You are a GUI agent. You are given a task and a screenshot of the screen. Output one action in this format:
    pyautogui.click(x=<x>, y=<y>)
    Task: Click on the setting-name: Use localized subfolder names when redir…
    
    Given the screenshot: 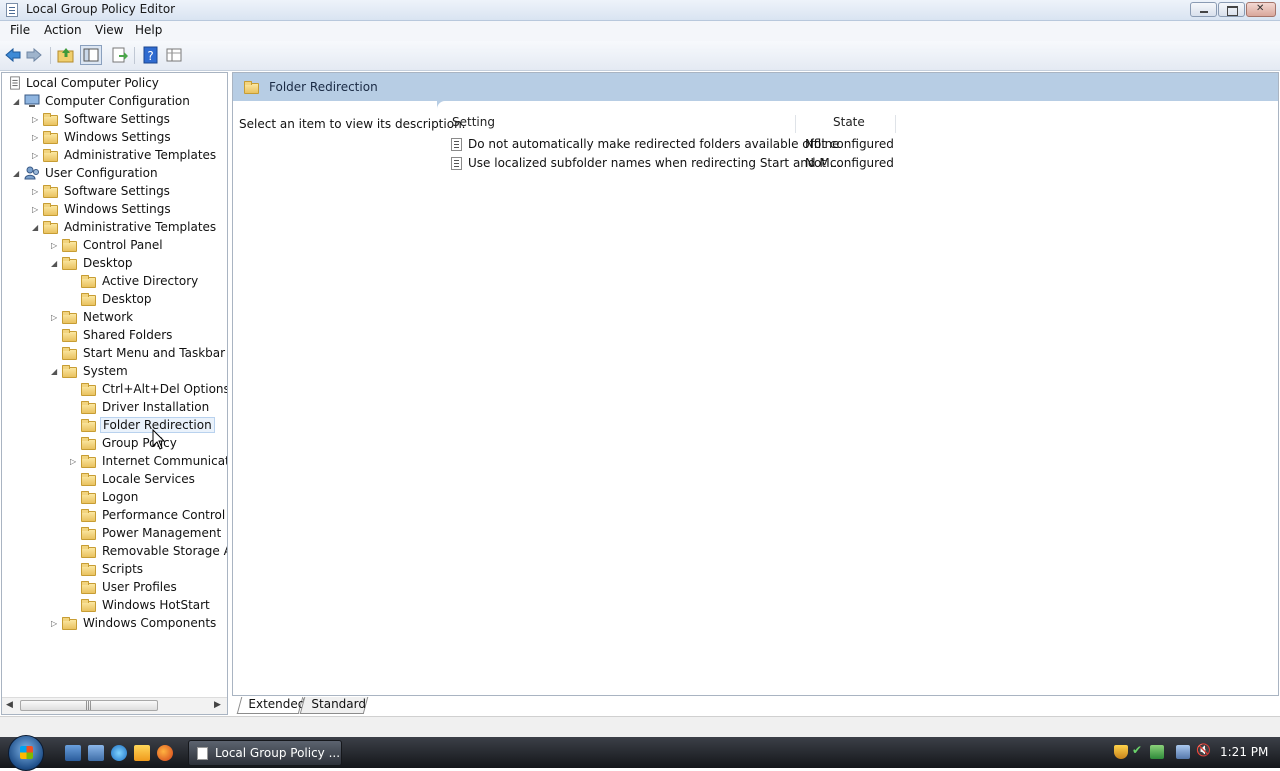 What is the action you would take?
    pyautogui.click(x=655, y=163)
    